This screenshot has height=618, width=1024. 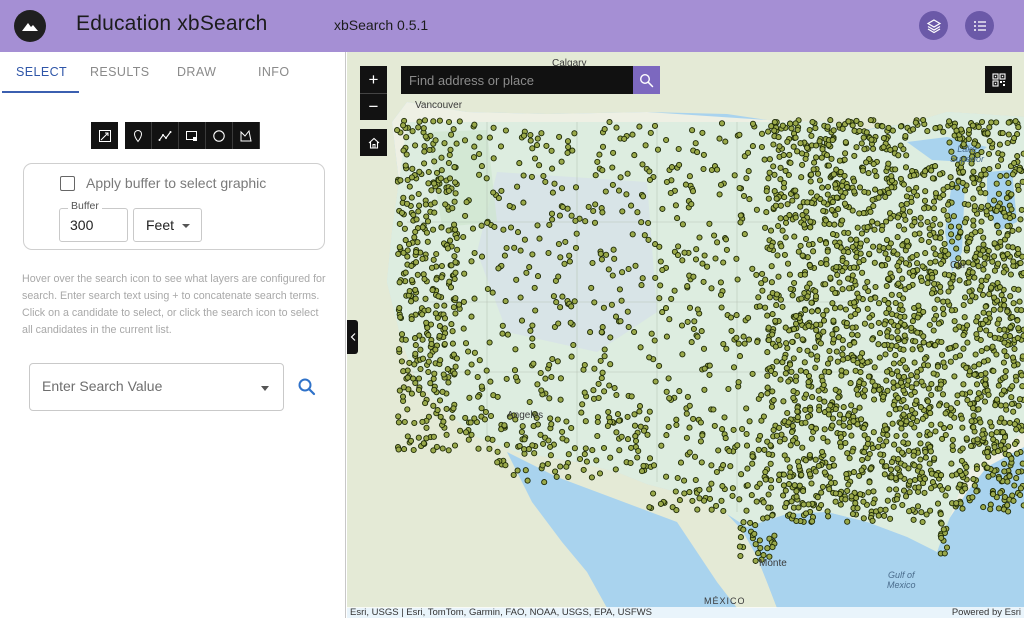 What do you see at coordinates (517, 80) in the screenshot?
I see `address-search-input` at bounding box center [517, 80].